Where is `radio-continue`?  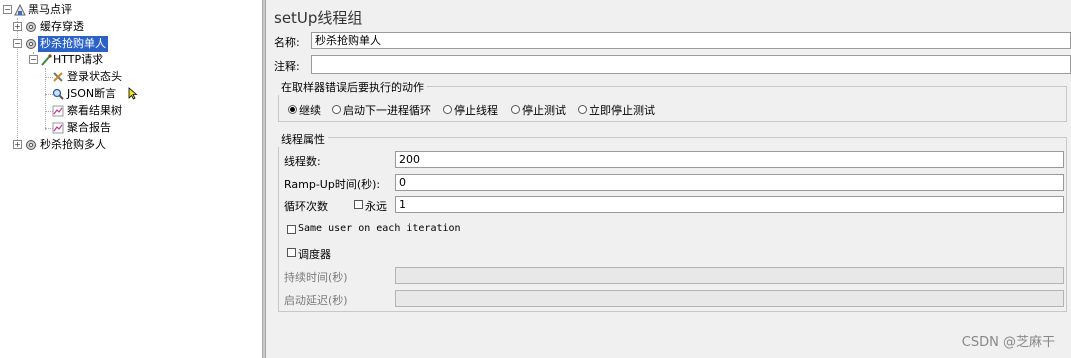
radio-continue is located at coordinates (292, 109).